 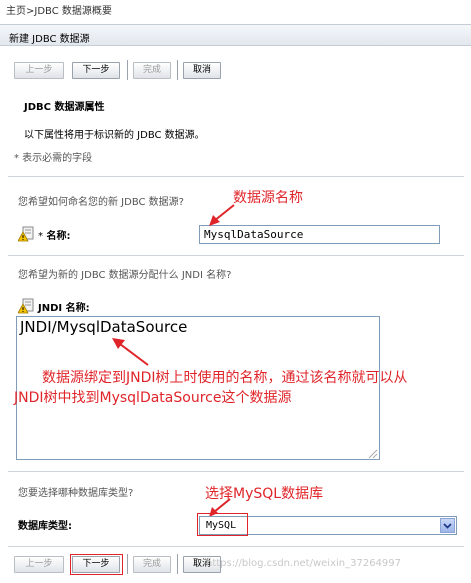 What do you see at coordinates (152, 70) in the screenshot?
I see `finish-button-top: 完成` at bounding box center [152, 70].